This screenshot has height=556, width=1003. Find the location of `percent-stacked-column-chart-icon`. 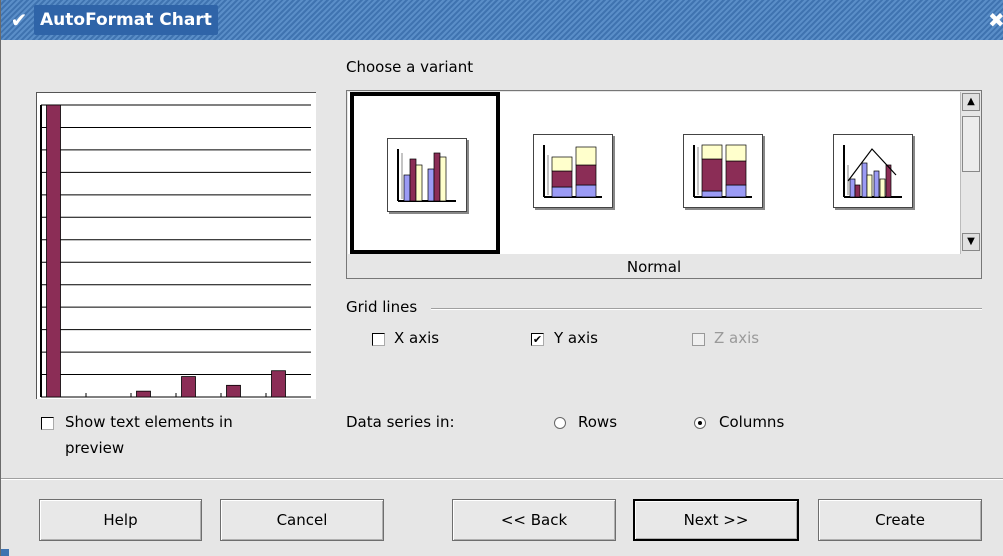

percent-stacked-column-chart-icon is located at coordinates (723, 171).